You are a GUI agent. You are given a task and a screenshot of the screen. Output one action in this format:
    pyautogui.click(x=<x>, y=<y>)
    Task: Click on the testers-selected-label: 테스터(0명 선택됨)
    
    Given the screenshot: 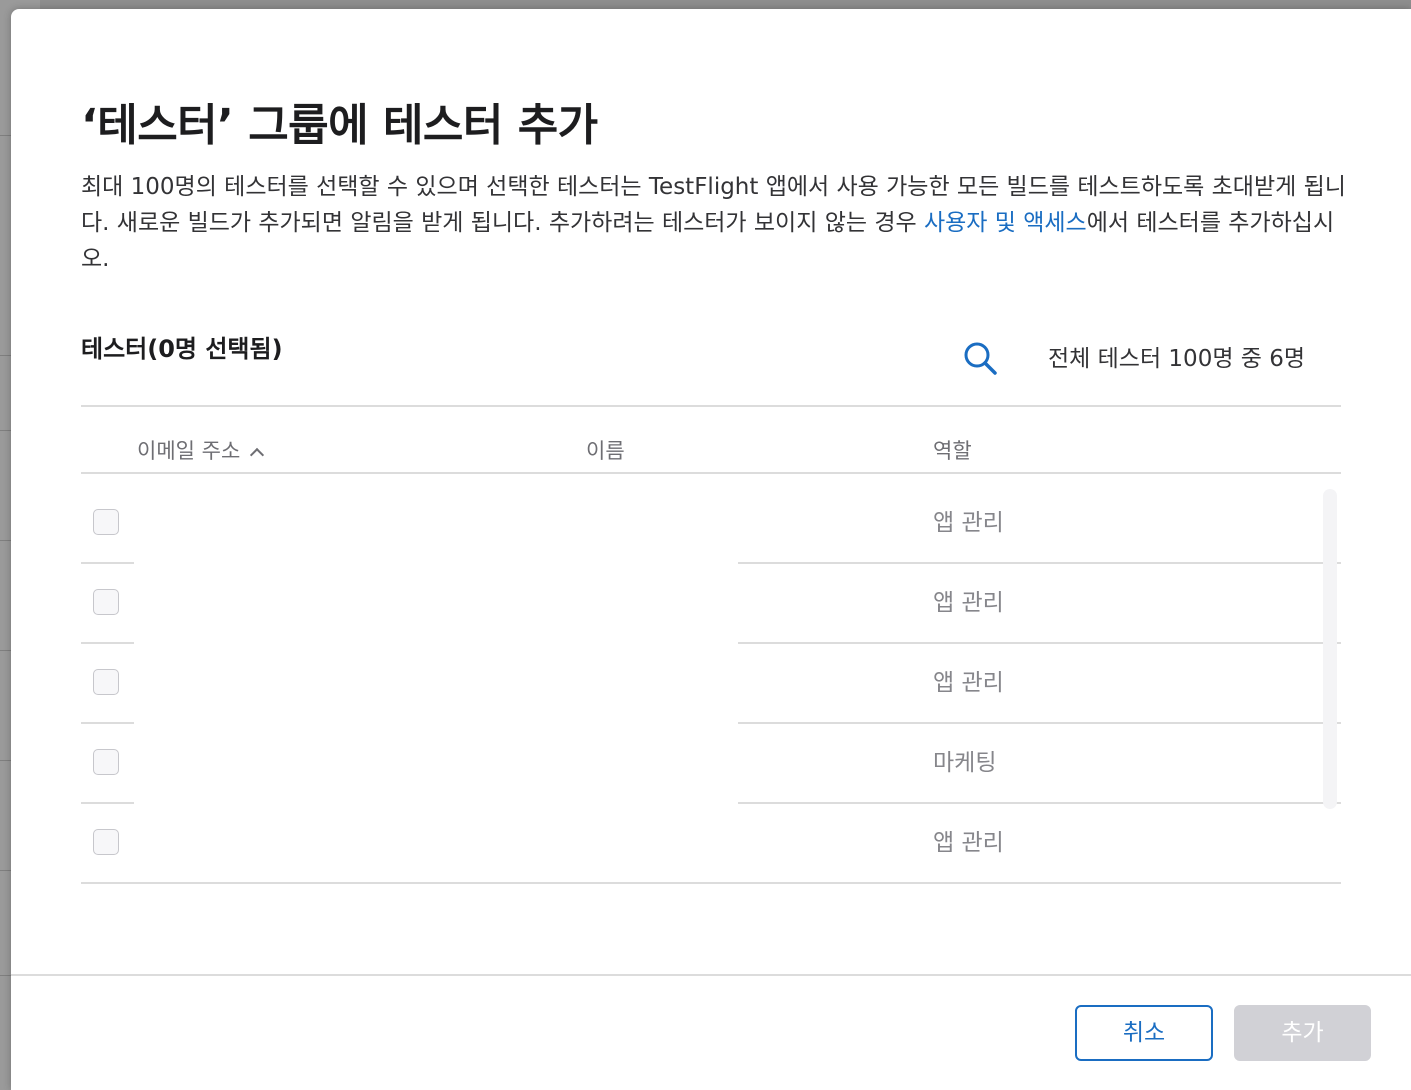 What is the action you would take?
    pyautogui.click(x=182, y=349)
    